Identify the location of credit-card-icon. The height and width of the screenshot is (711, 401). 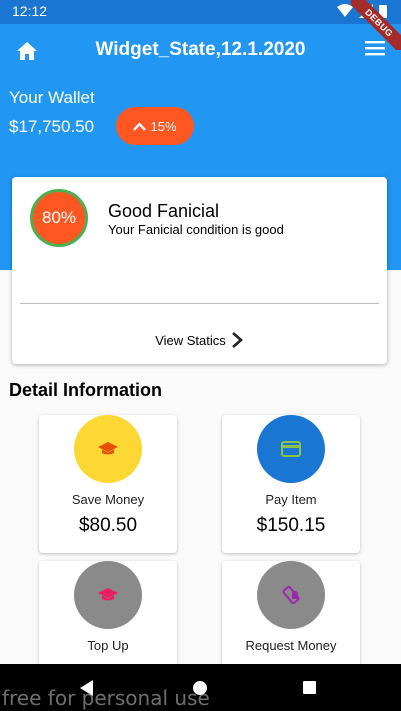
(291, 449).